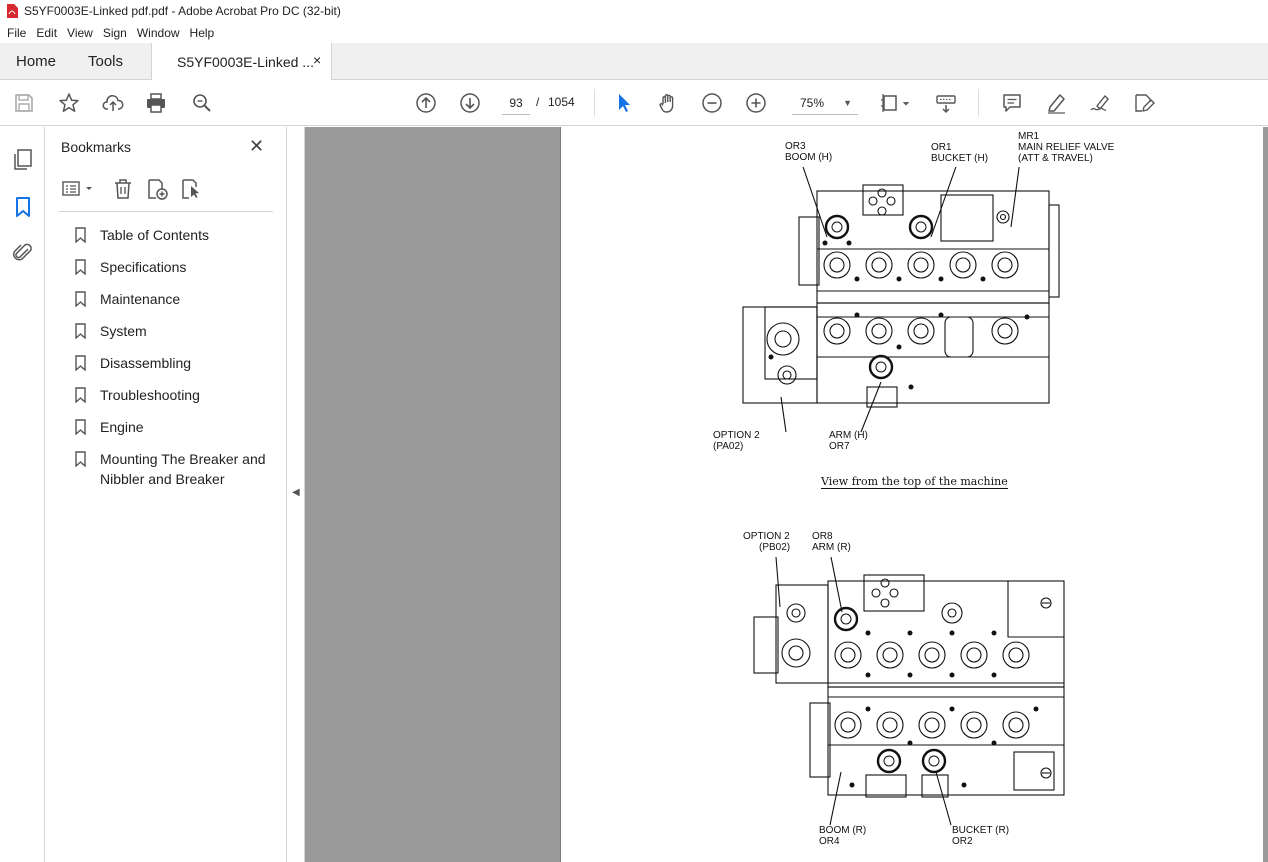  I want to click on save-icon, so click(24, 103).